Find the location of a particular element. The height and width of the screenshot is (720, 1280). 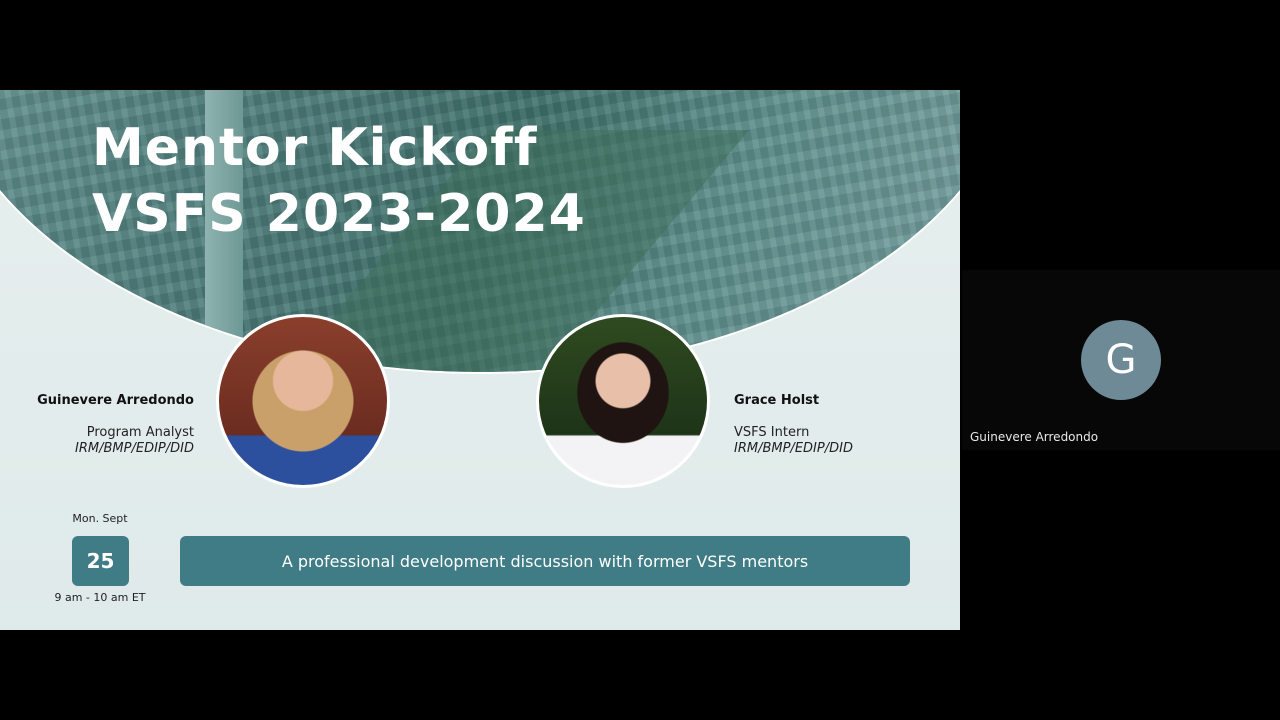

speaker-2-role: VSFS Intern IRM/BMP/EDIP/DID is located at coordinates (793, 441).